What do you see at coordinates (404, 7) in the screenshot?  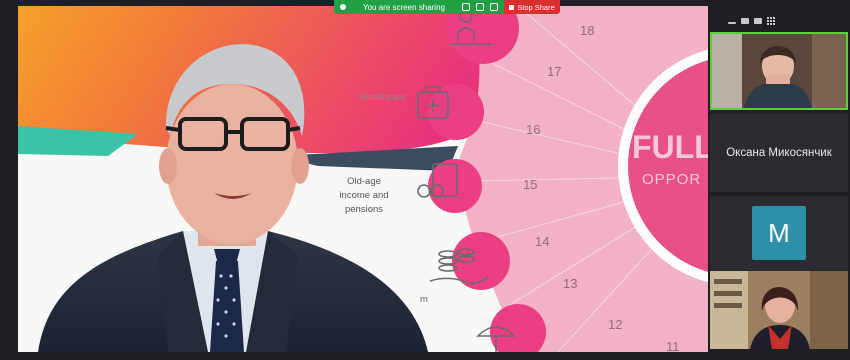 I see `share-status-text: You are screen sharing` at bounding box center [404, 7].